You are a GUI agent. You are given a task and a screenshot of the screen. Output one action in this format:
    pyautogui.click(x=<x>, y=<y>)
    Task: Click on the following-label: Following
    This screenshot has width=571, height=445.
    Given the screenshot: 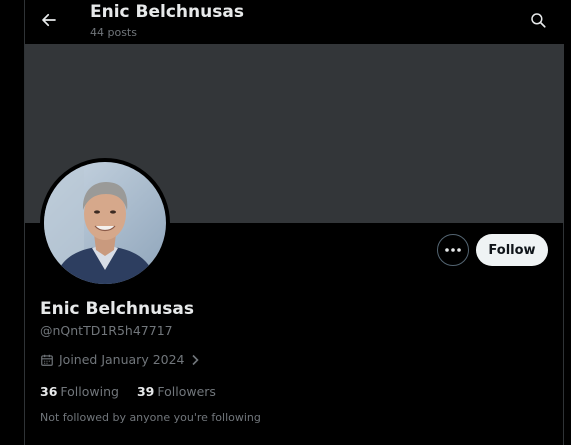 What is the action you would take?
    pyautogui.click(x=89, y=391)
    